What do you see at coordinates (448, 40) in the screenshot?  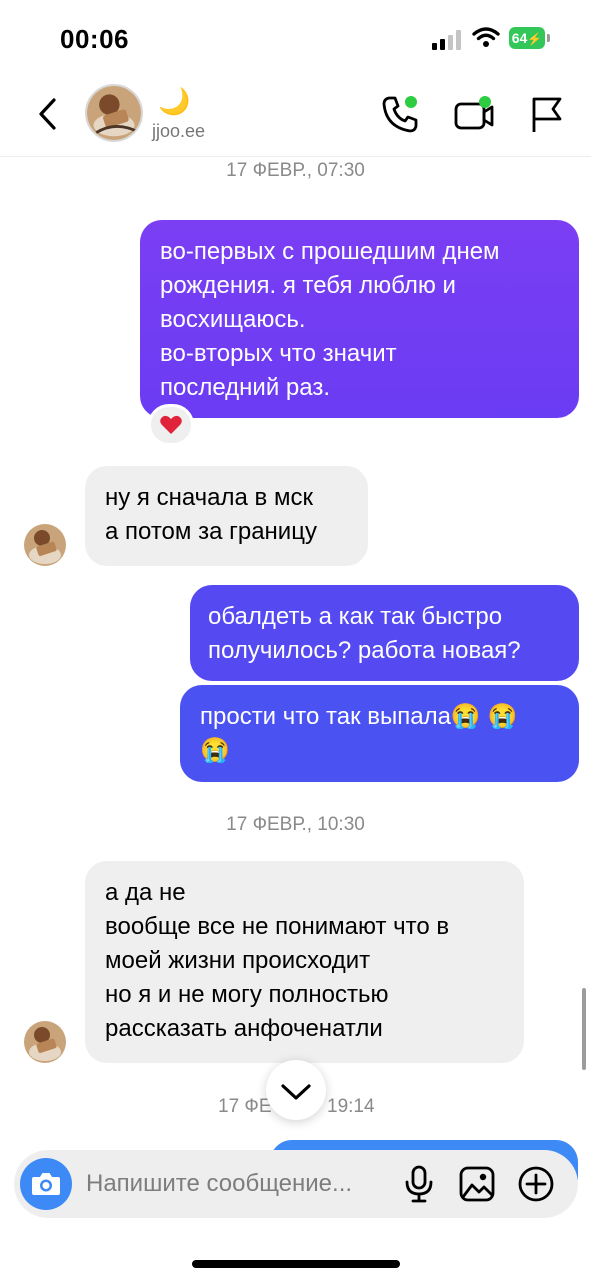 I see `cellular-signal-icon` at bounding box center [448, 40].